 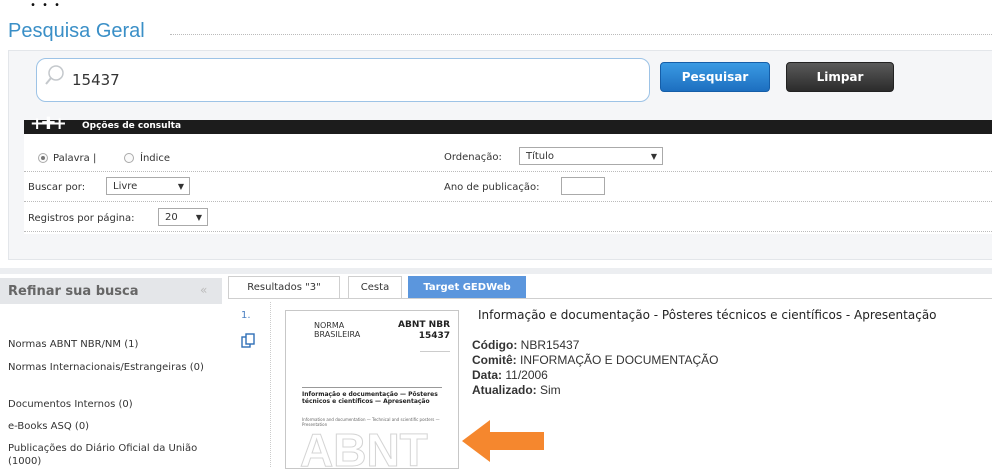 I want to click on thumb-edition-info, so click(x=435, y=362).